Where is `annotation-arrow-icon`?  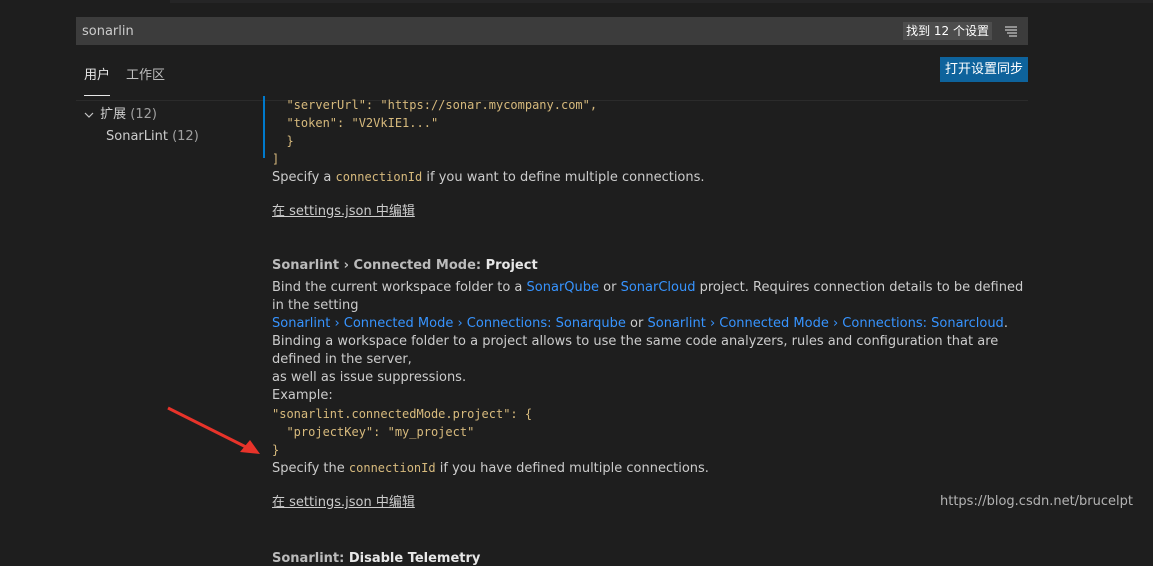
annotation-arrow-icon is located at coordinates (213, 430).